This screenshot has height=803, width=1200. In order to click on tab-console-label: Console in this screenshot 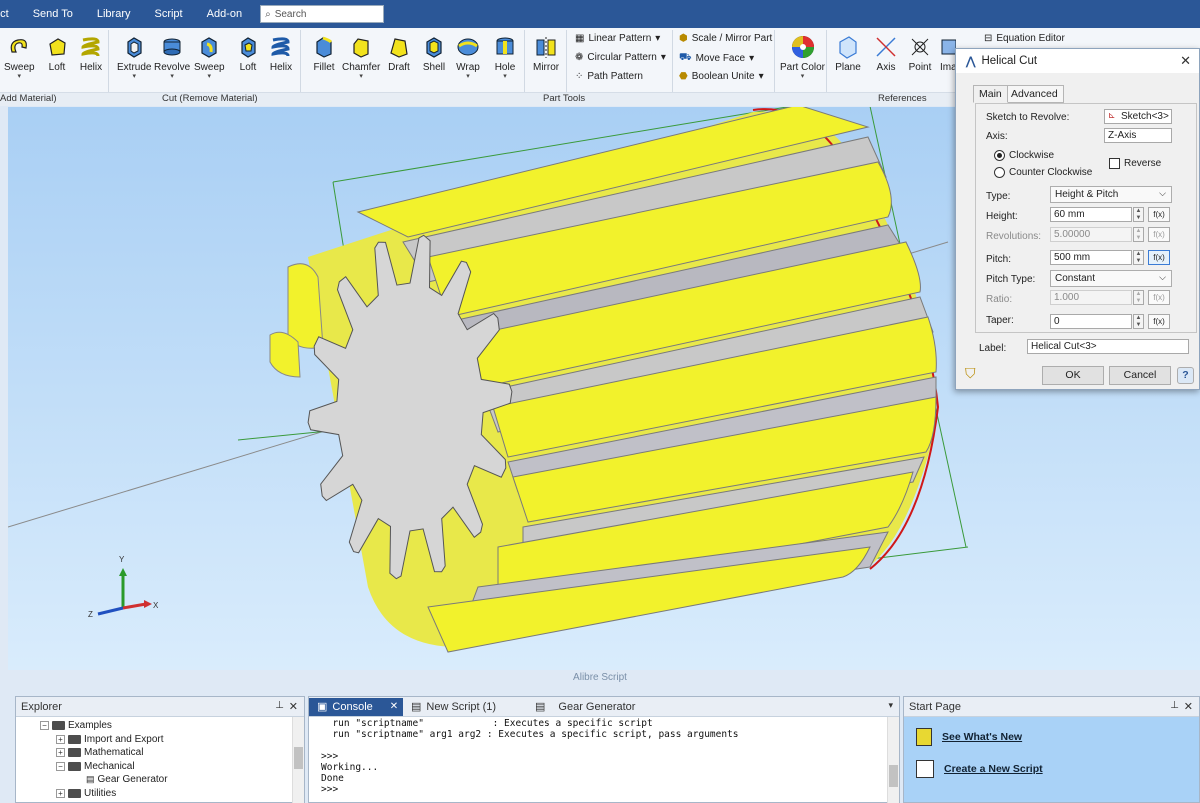, I will do `click(352, 706)`.